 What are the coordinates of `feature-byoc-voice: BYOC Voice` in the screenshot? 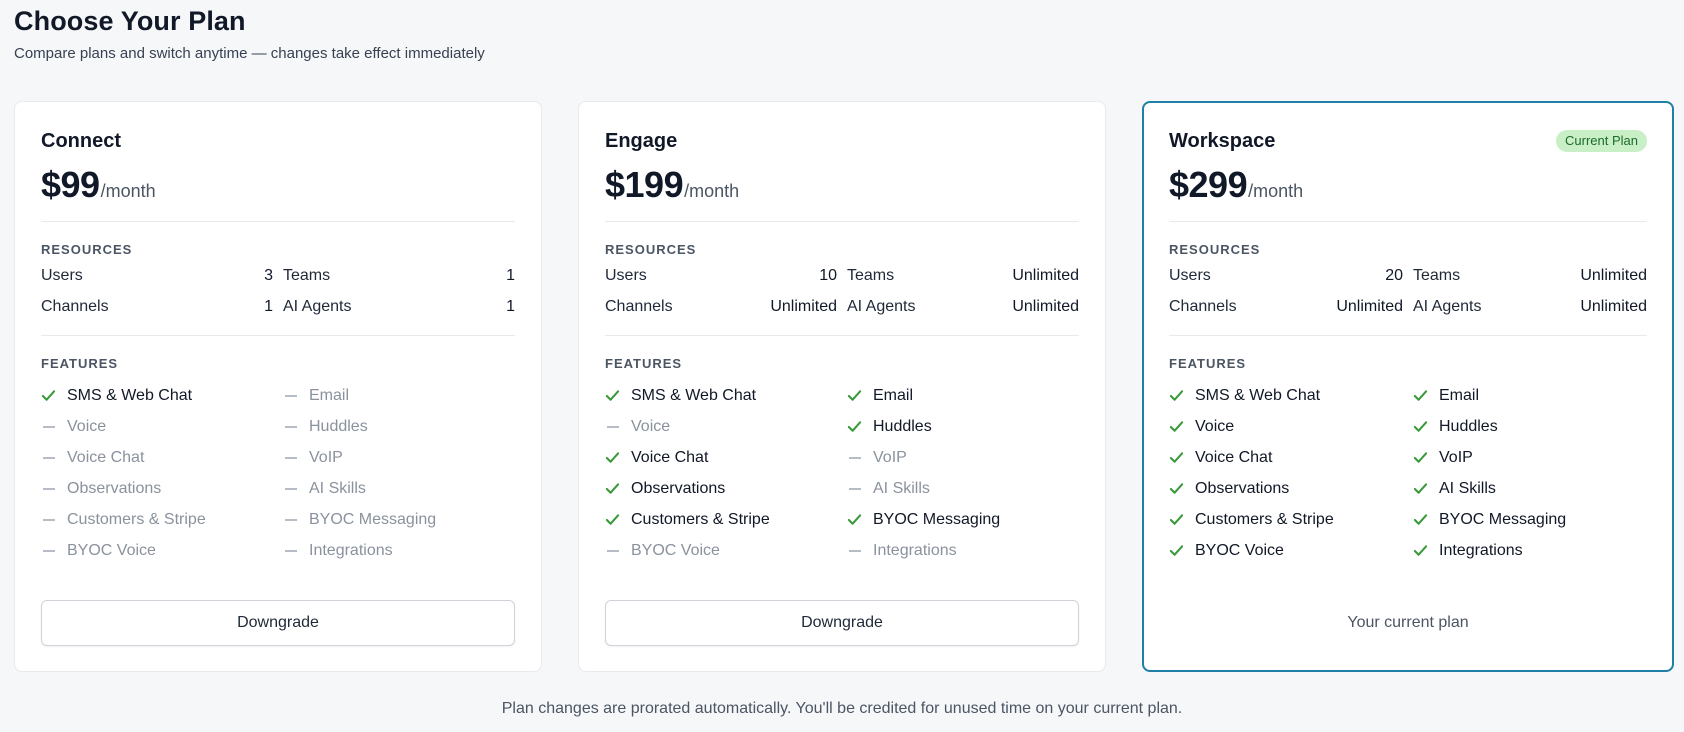 It's located at (1286, 550).